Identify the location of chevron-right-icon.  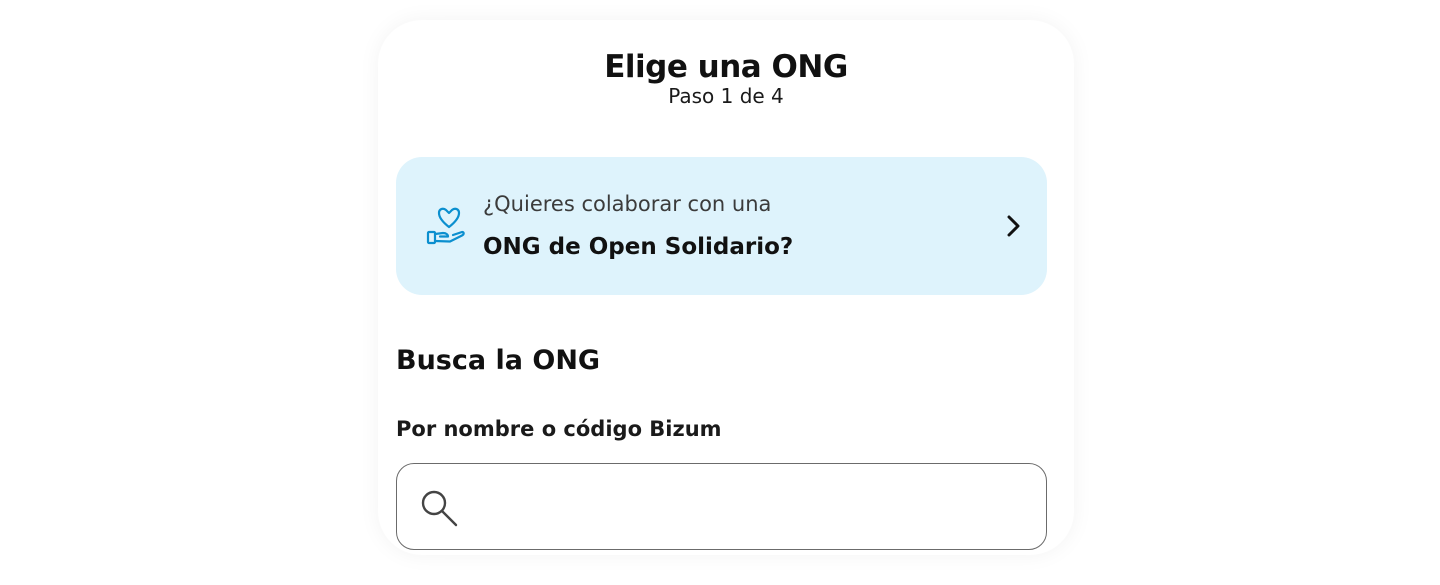
(1013, 226).